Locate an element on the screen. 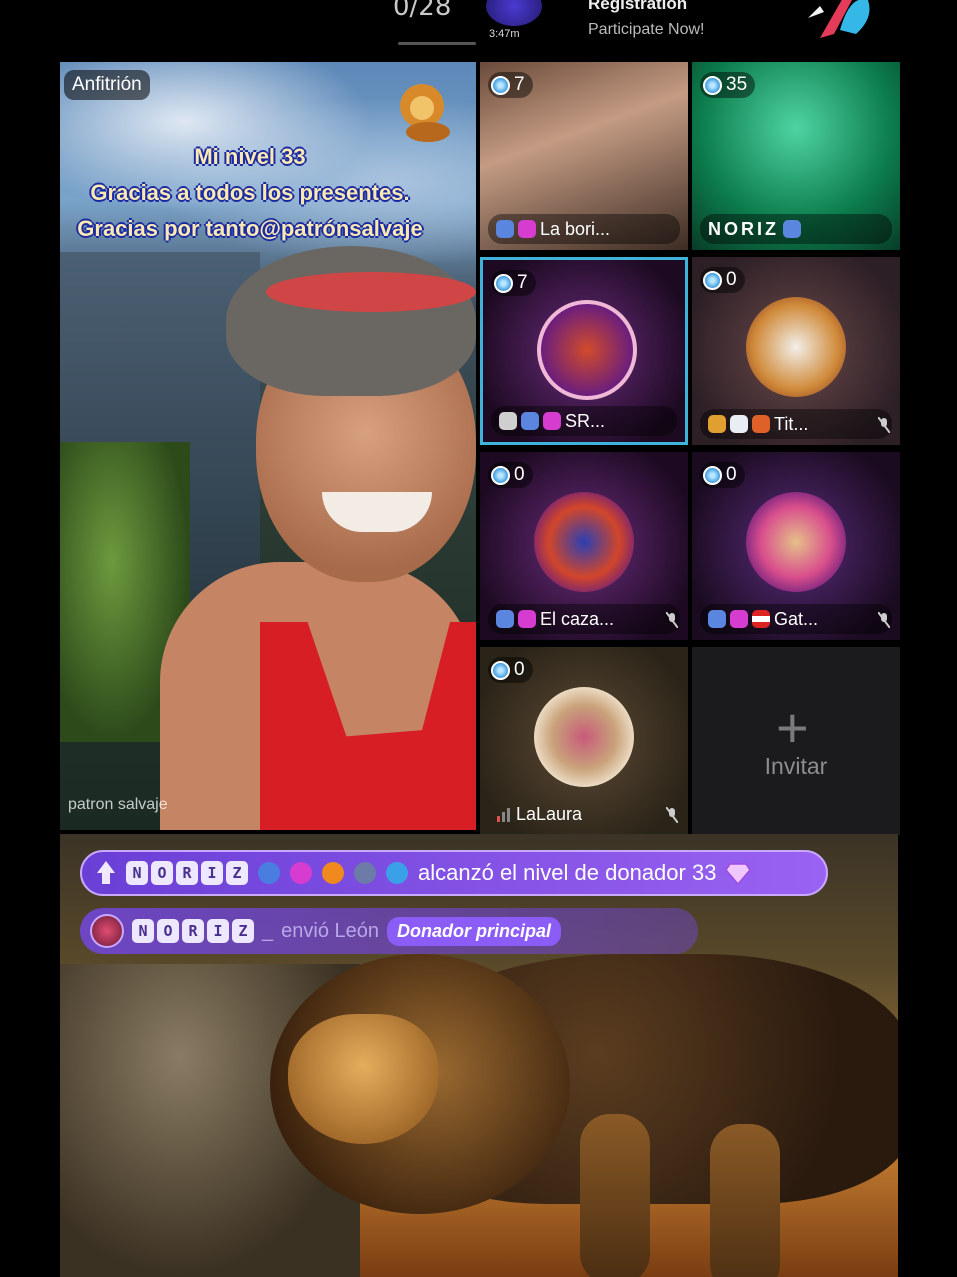 Image resolution: width=957 pixels, height=1277 pixels. event-badge-icon is located at coordinates (514, 13).